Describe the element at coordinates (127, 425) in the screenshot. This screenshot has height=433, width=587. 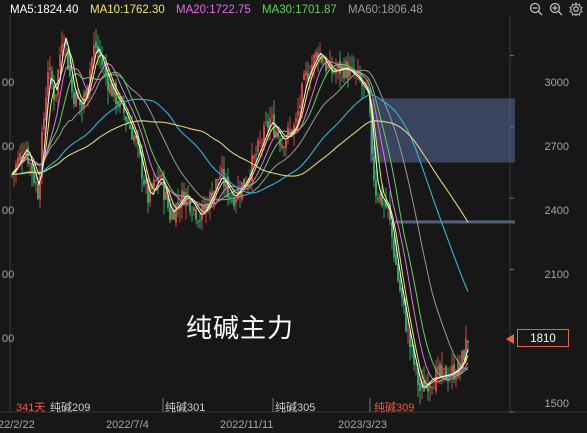
I see `x-tick-label: 2022/7/4` at that location.